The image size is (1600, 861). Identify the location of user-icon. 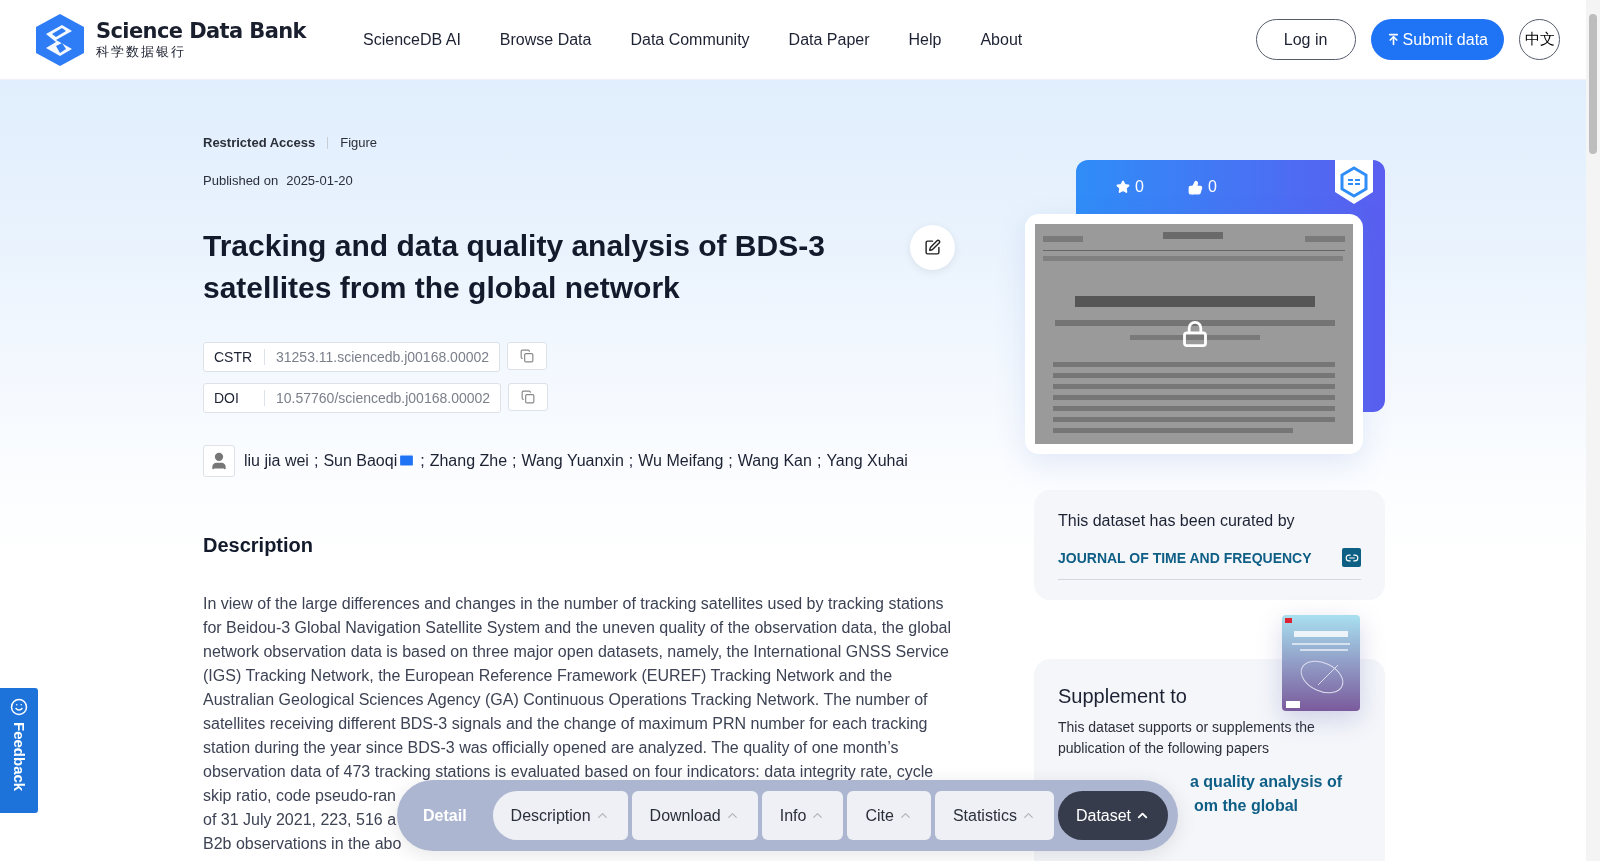
(219, 461).